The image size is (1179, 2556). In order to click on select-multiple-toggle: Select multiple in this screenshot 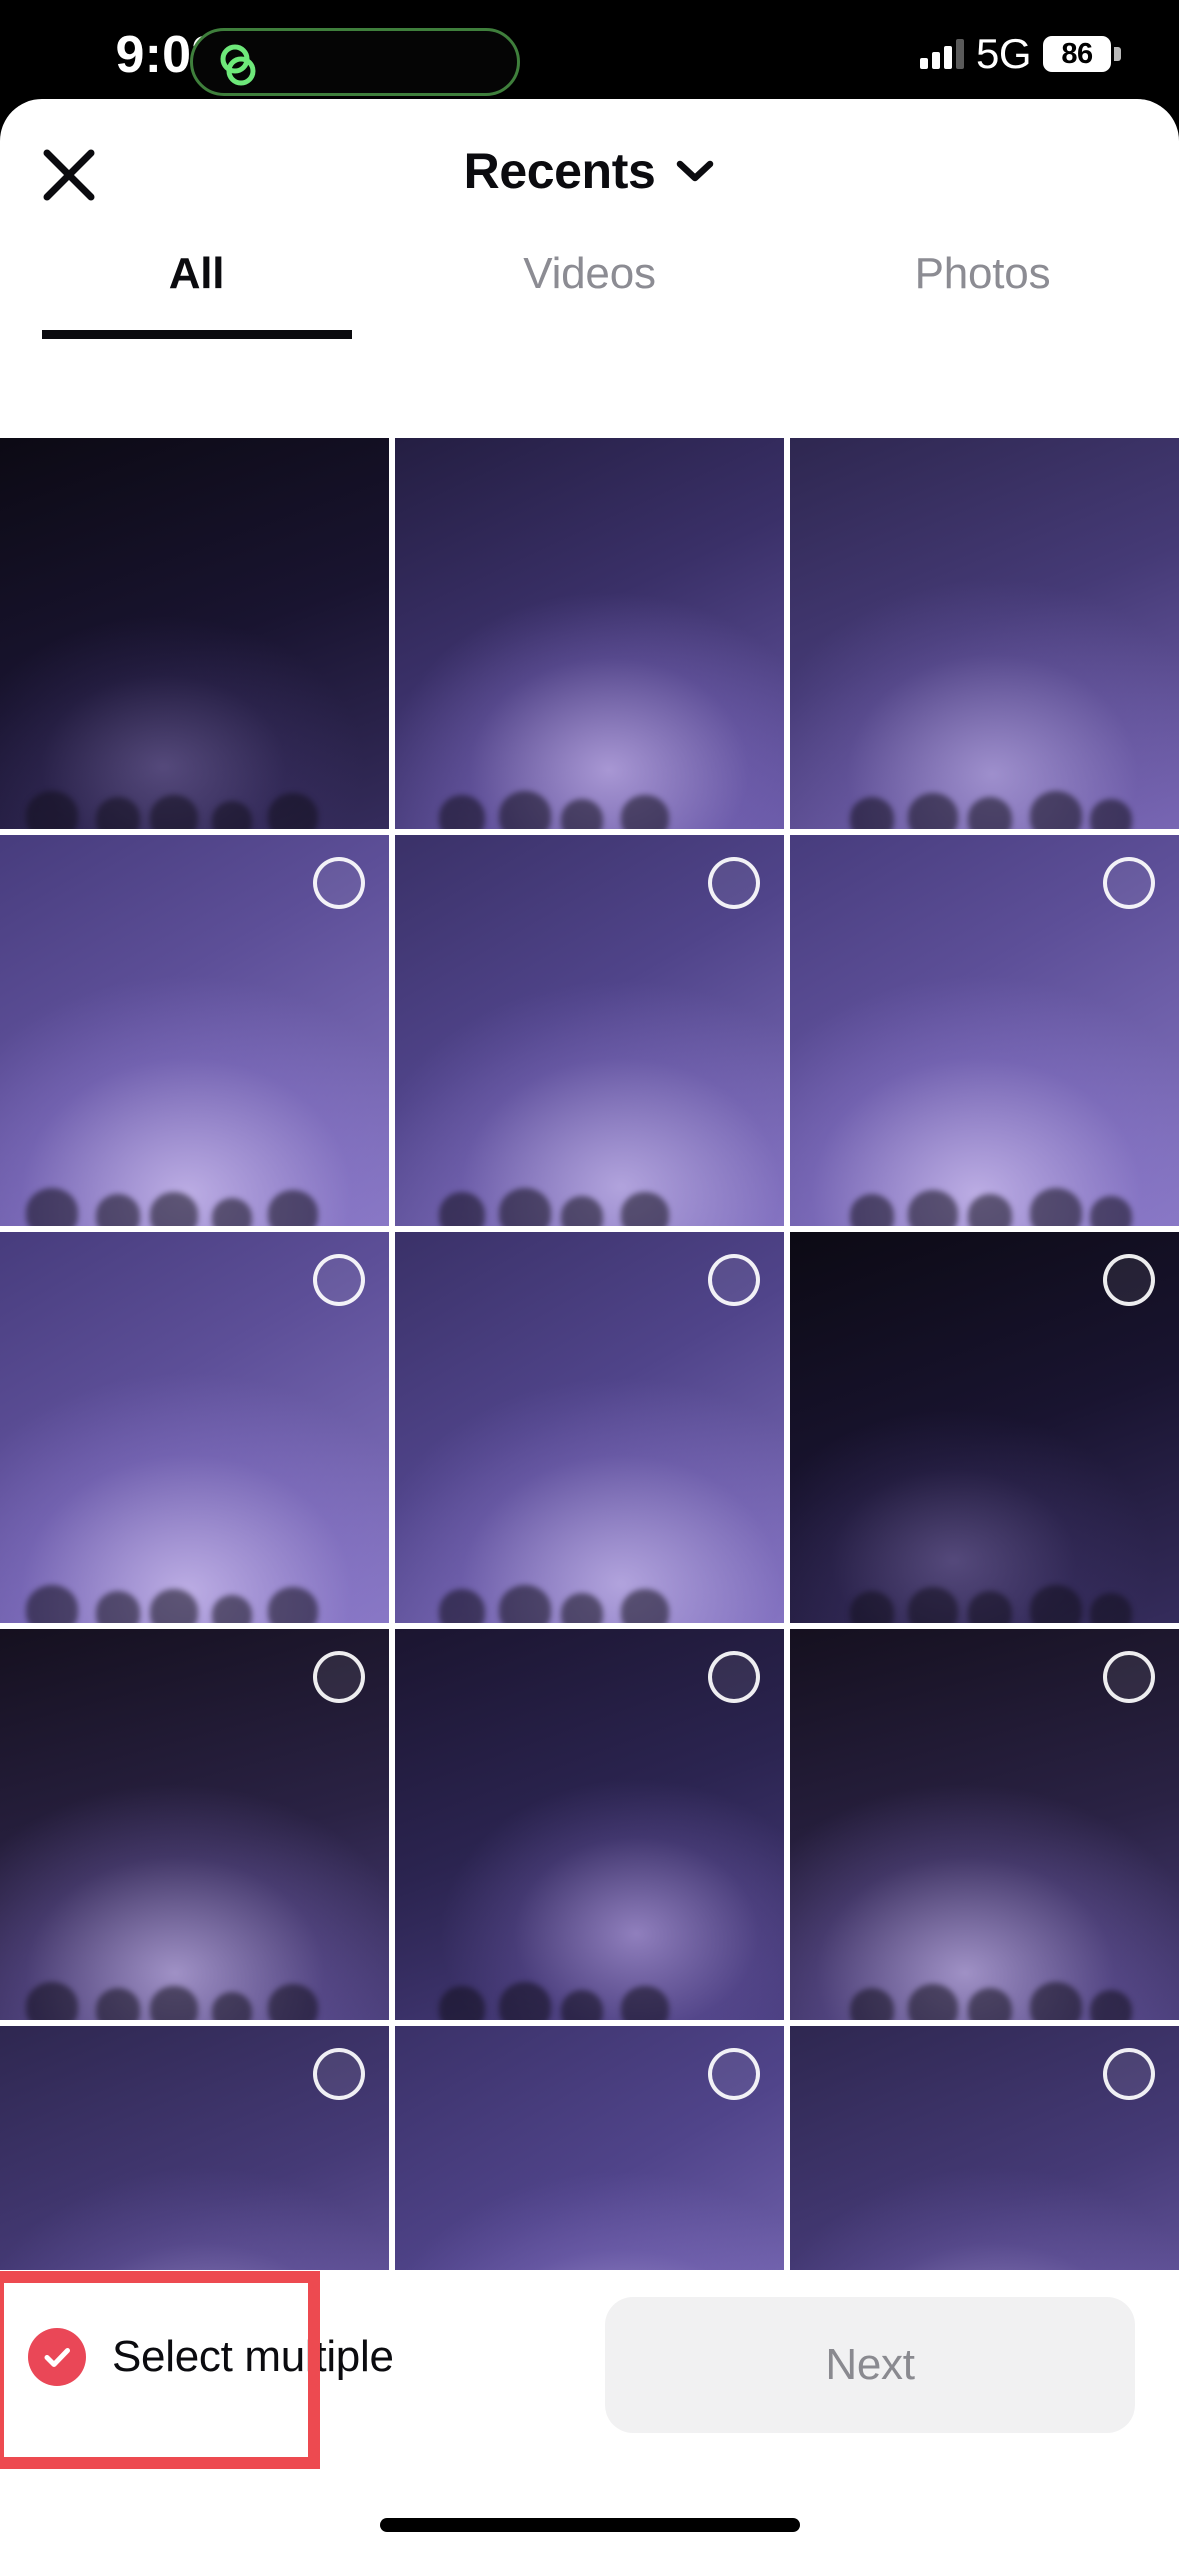, I will do `click(211, 2357)`.